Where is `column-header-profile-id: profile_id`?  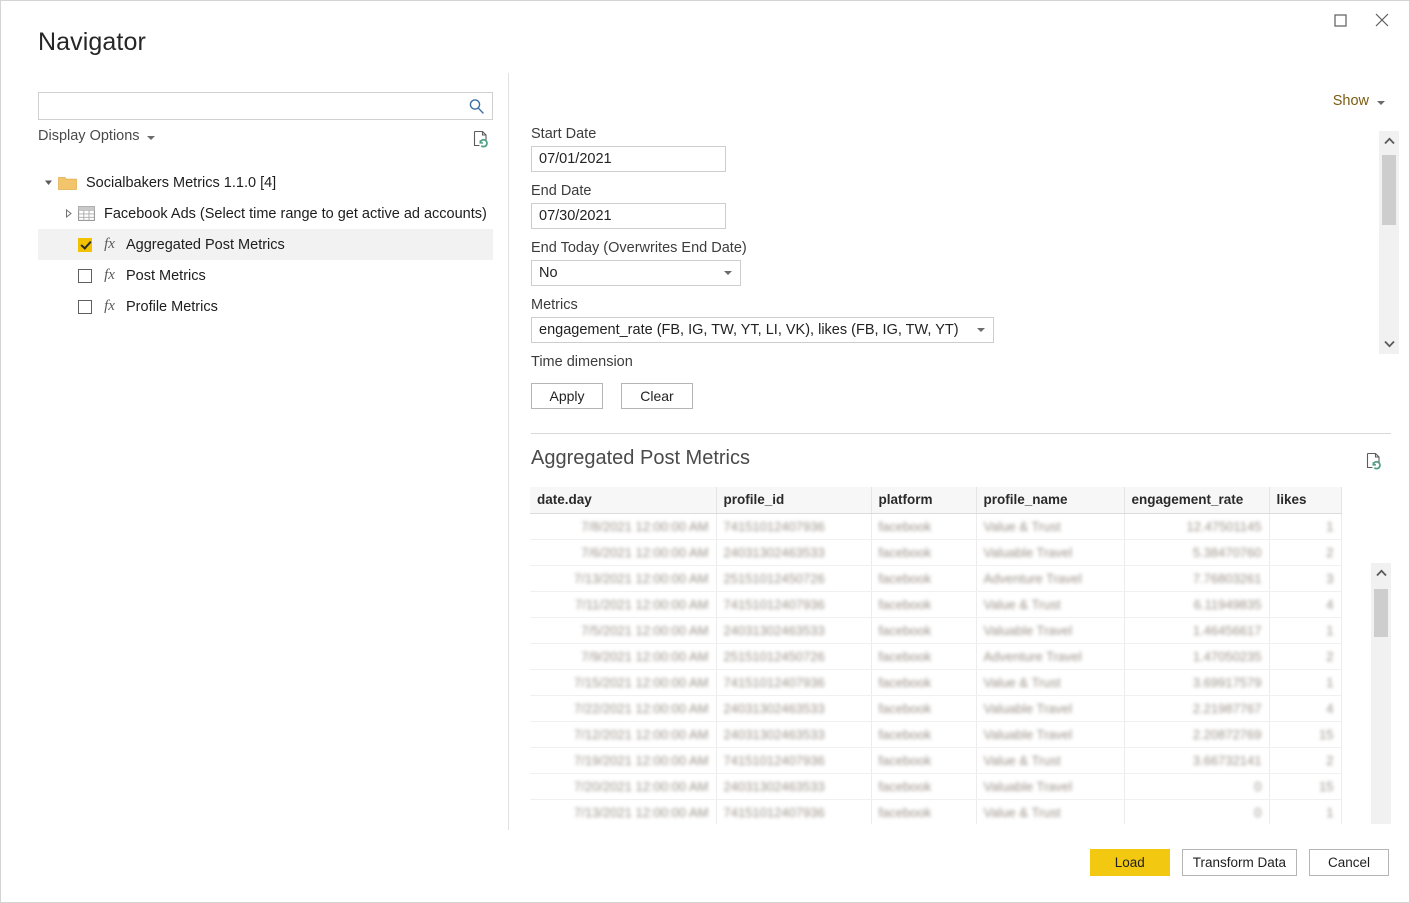 column-header-profile-id: profile_id is located at coordinates (794, 500).